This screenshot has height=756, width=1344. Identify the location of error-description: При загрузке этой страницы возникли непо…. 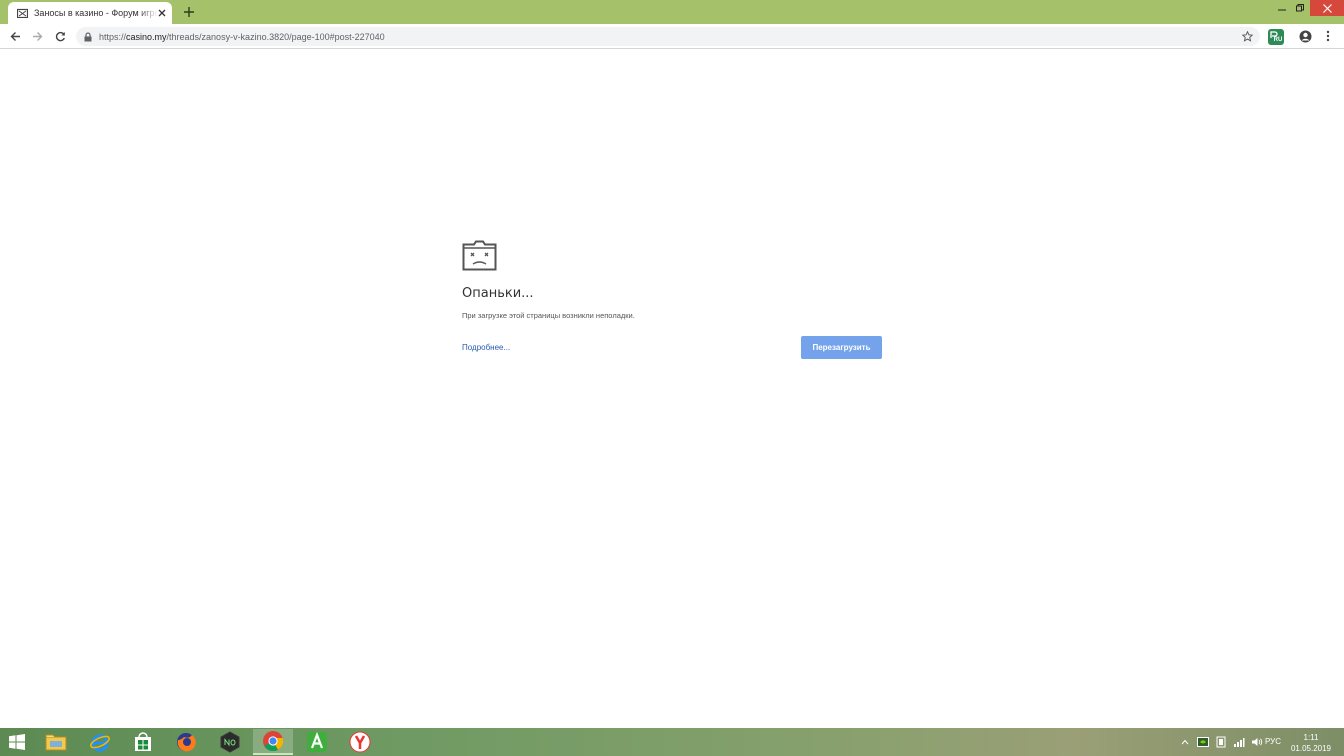
(548, 315).